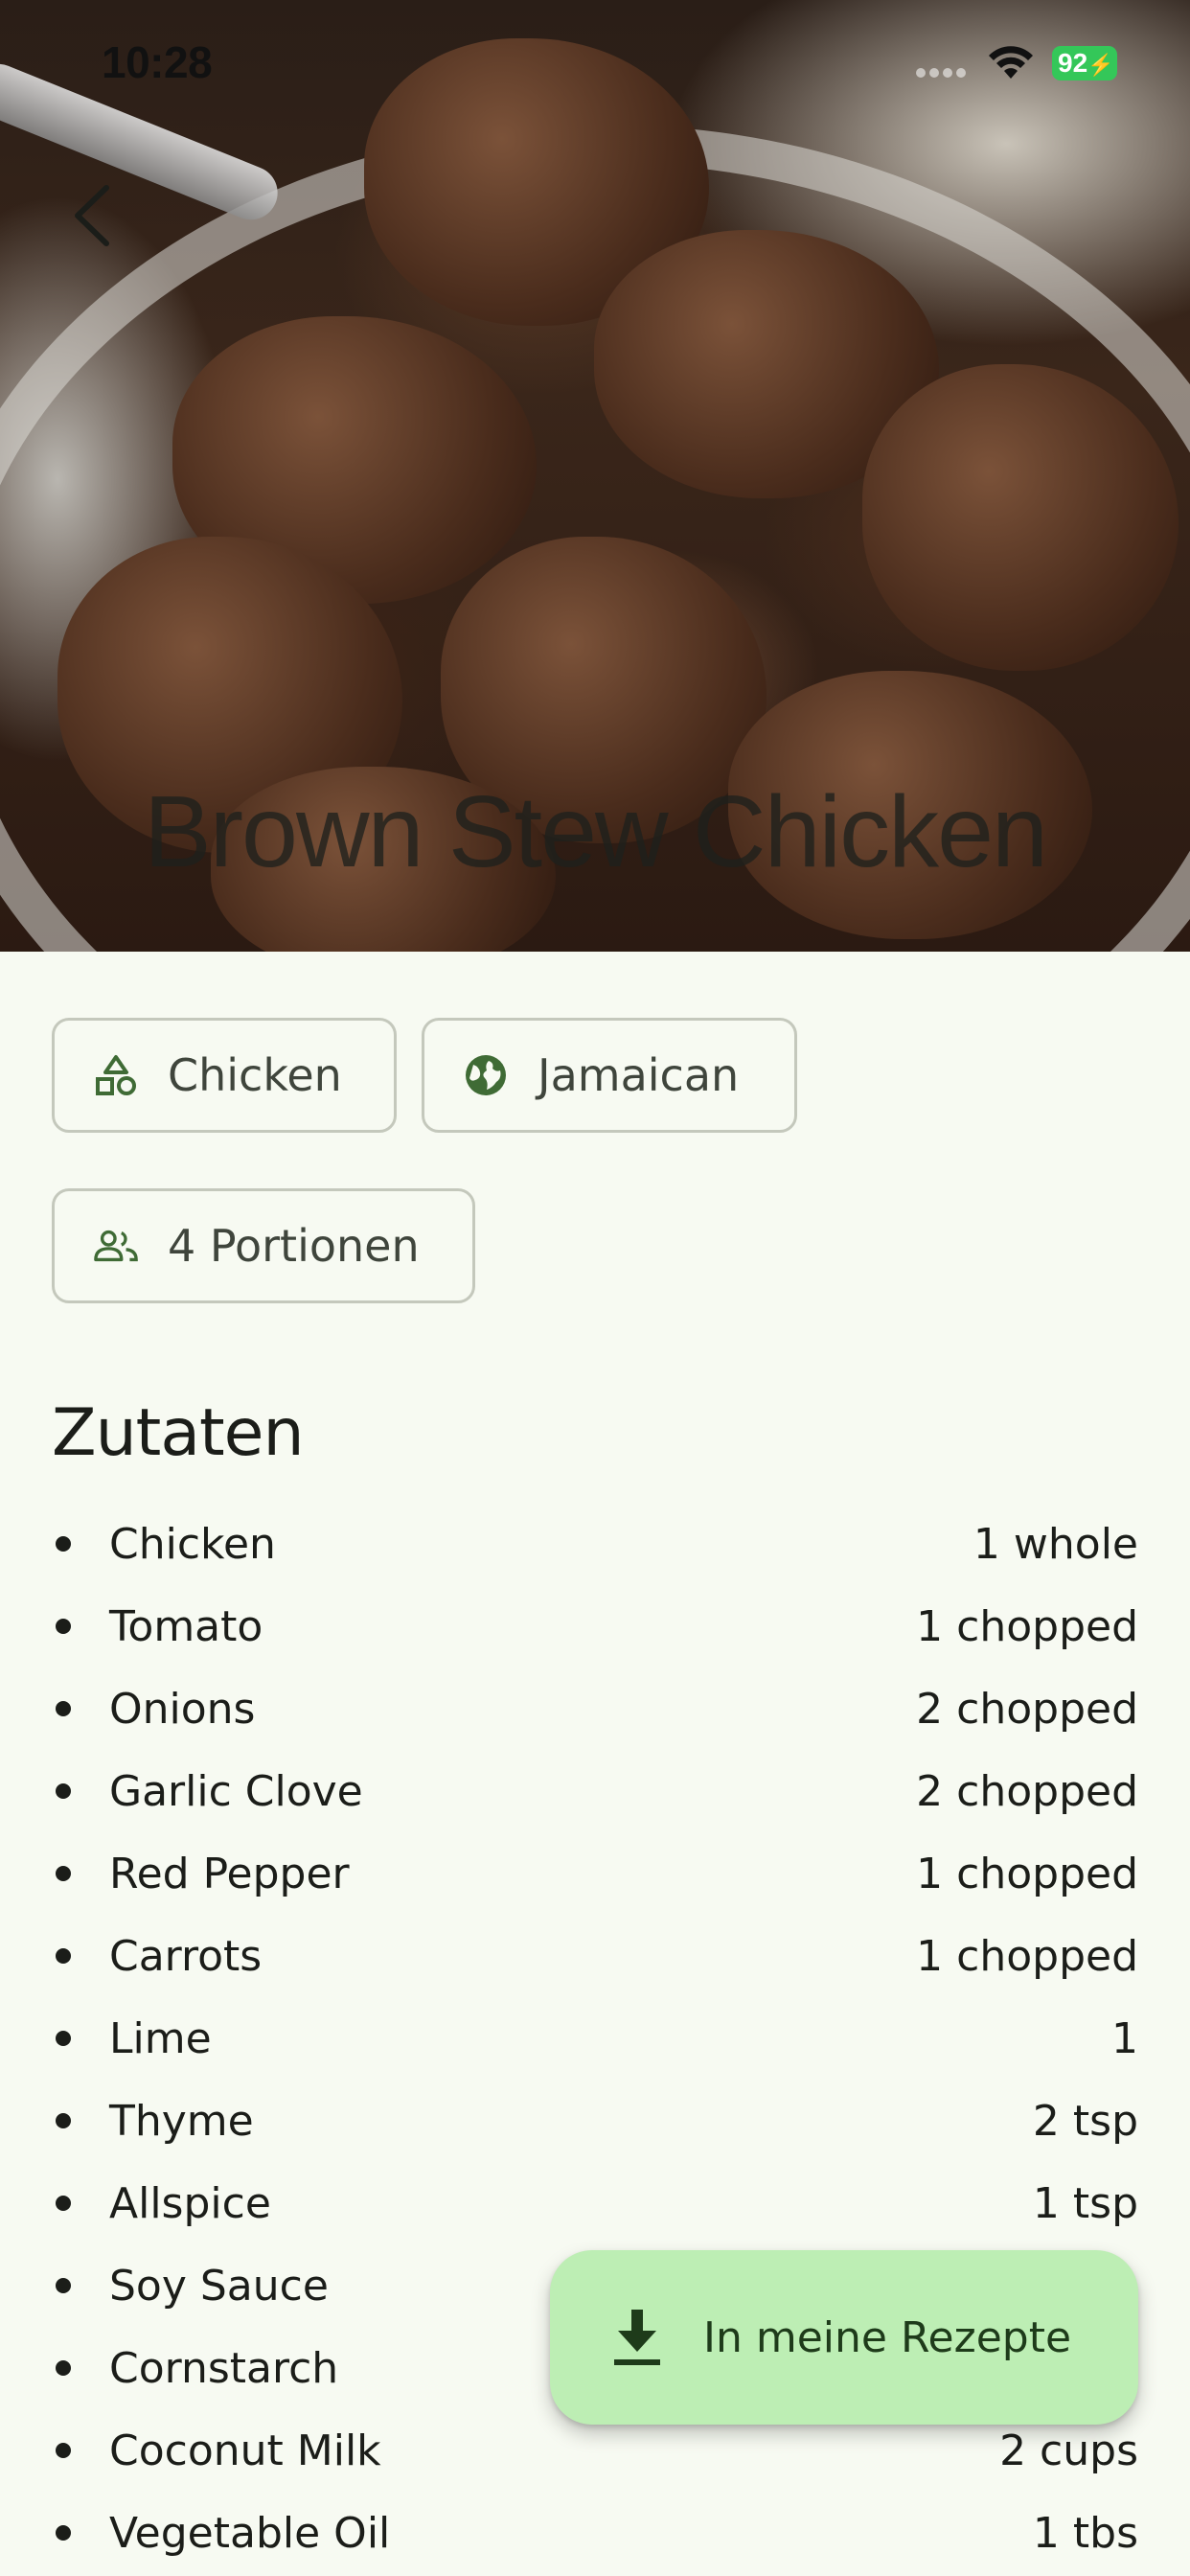 The image size is (1190, 2576). I want to click on list-item: Vegetable Oil 1 tbs, so click(595, 2533).